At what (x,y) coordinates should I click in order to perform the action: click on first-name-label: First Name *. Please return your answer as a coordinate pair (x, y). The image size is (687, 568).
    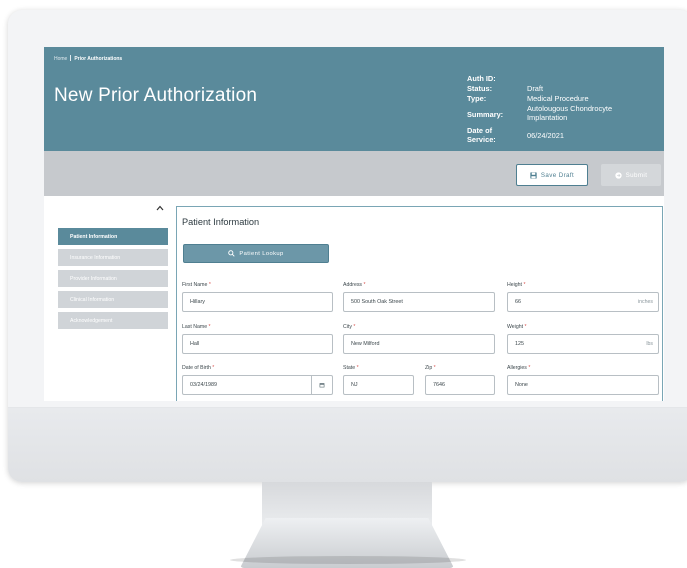
    Looking at the image, I should click on (196, 285).